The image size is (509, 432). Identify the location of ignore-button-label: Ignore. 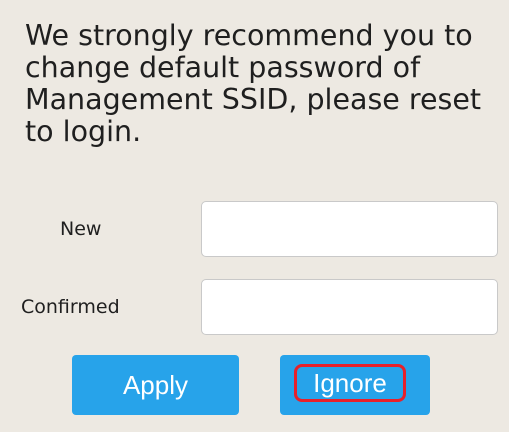
(350, 383).